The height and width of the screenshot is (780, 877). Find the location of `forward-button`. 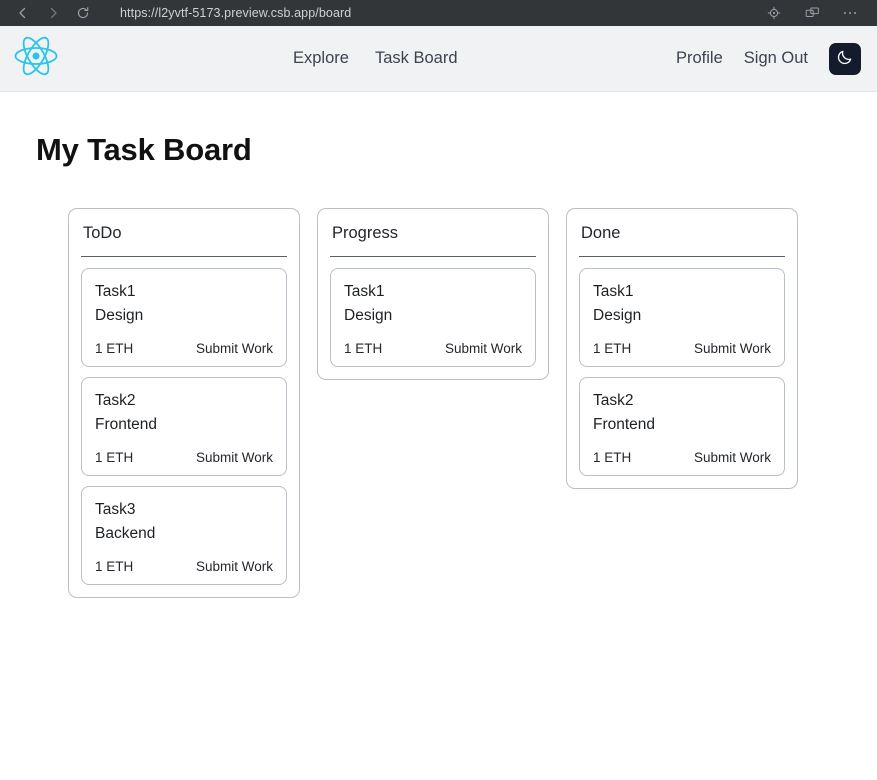

forward-button is located at coordinates (53, 13).